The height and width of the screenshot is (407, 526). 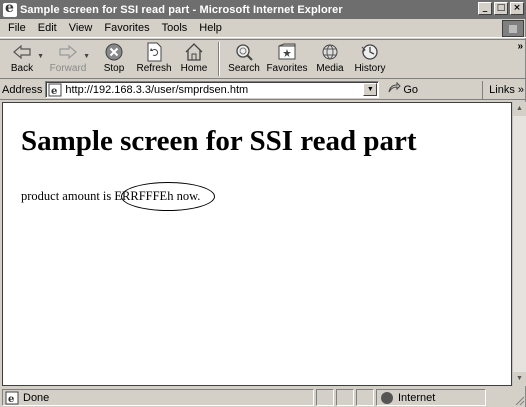 I want to click on search-button: Search, so click(x=244, y=59).